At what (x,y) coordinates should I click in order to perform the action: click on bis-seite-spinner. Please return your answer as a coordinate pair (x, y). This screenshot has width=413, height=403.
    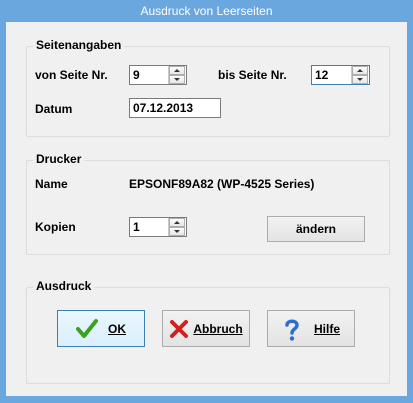
    Looking at the image, I should click on (359, 75).